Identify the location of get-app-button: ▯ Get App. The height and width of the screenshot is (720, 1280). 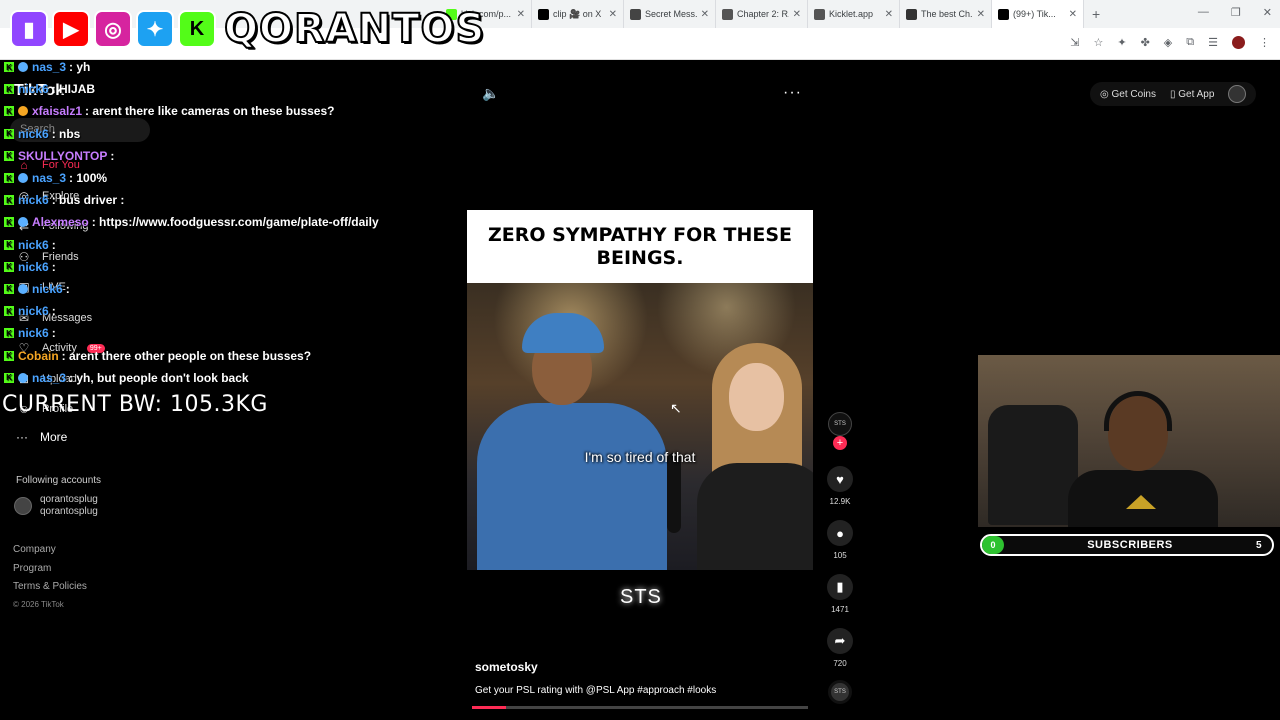
(1192, 94).